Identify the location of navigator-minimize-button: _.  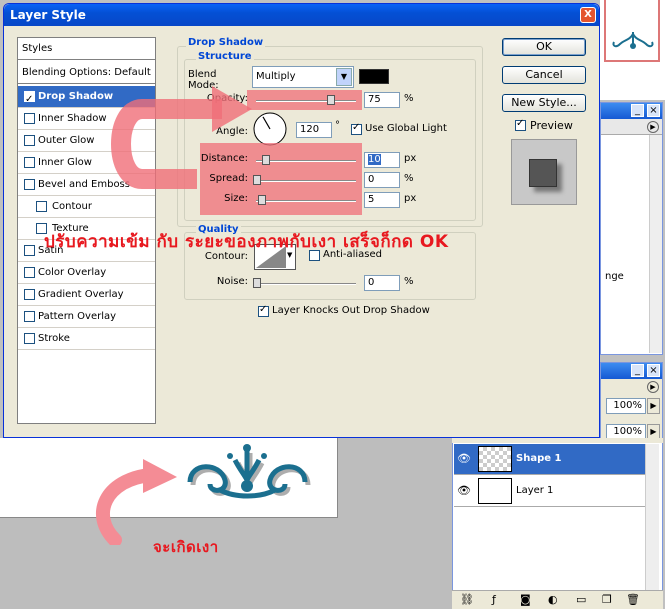
(637, 370).